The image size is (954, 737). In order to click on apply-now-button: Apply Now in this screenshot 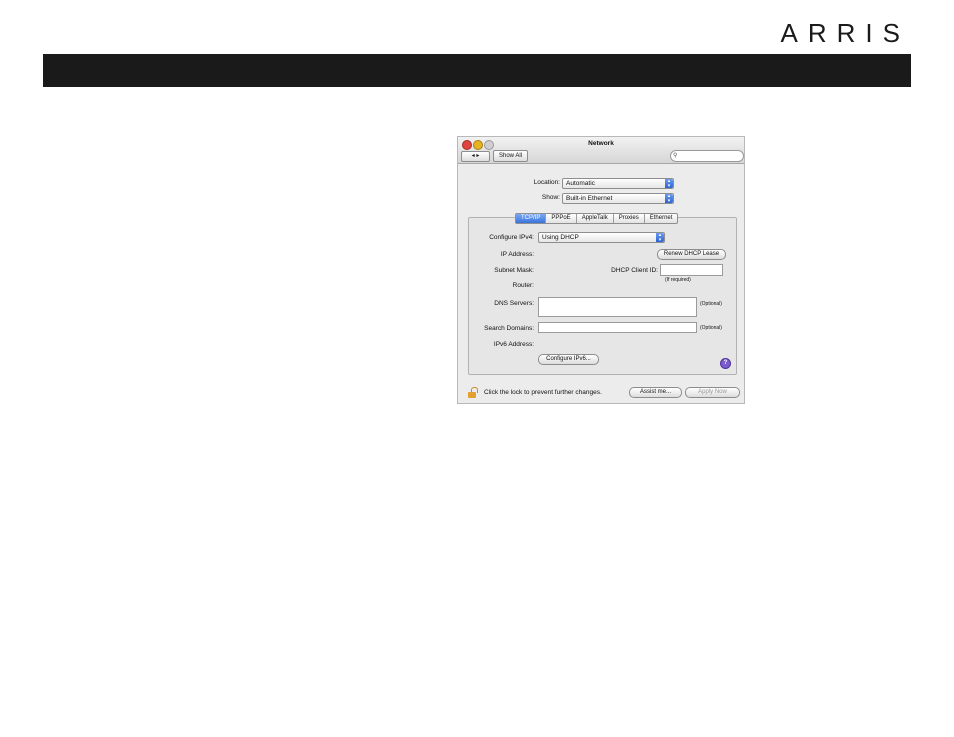, I will do `click(712, 392)`.